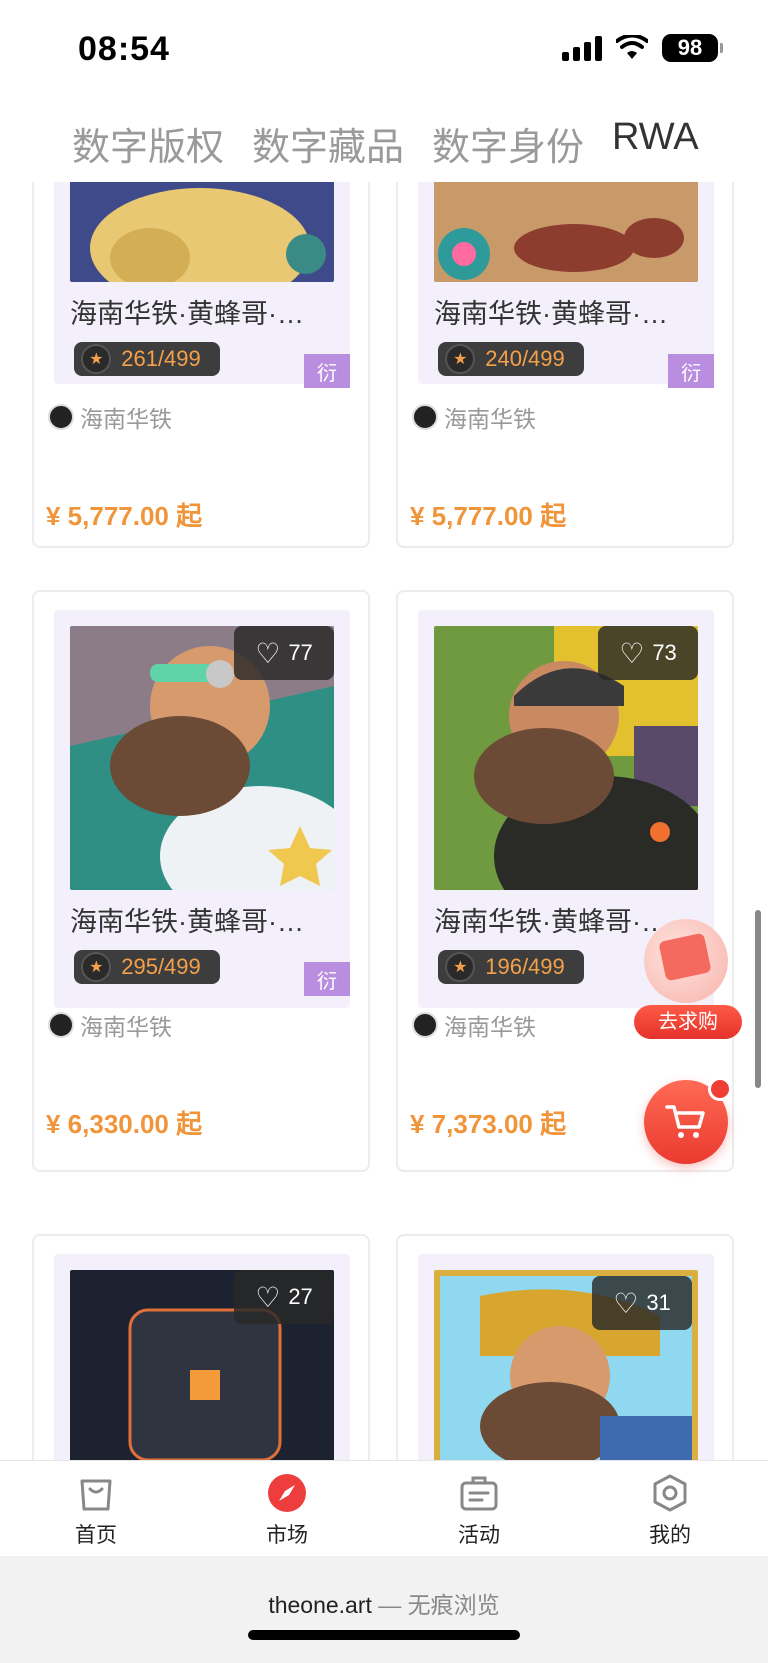 The image size is (768, 1663). Describe the element at coordinates (124, 49) in the screenshot. I see `status-time: 08:54` at that location.